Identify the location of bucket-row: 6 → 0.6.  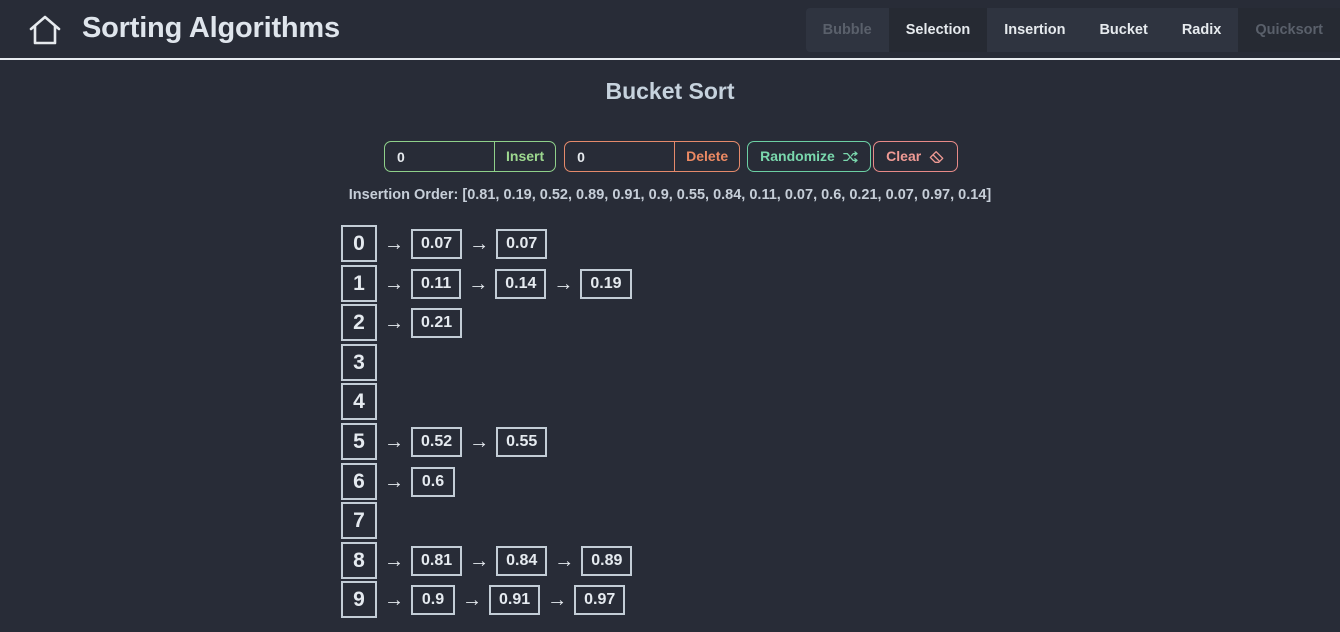
(398, 481).